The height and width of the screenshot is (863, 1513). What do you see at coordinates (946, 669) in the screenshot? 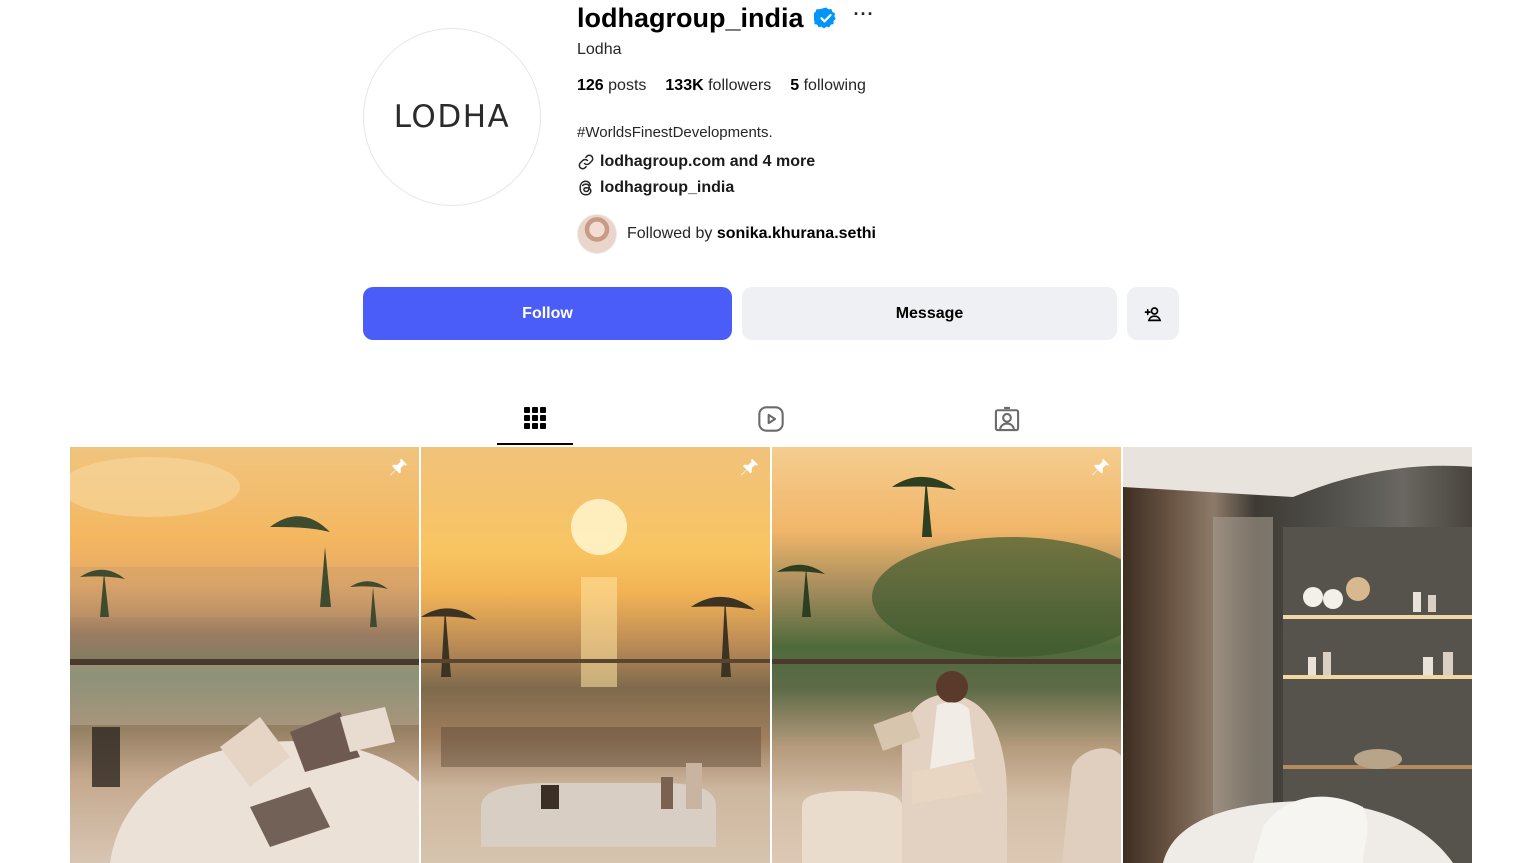
I see `woman-reading-image` at bounding box center [946, 669].